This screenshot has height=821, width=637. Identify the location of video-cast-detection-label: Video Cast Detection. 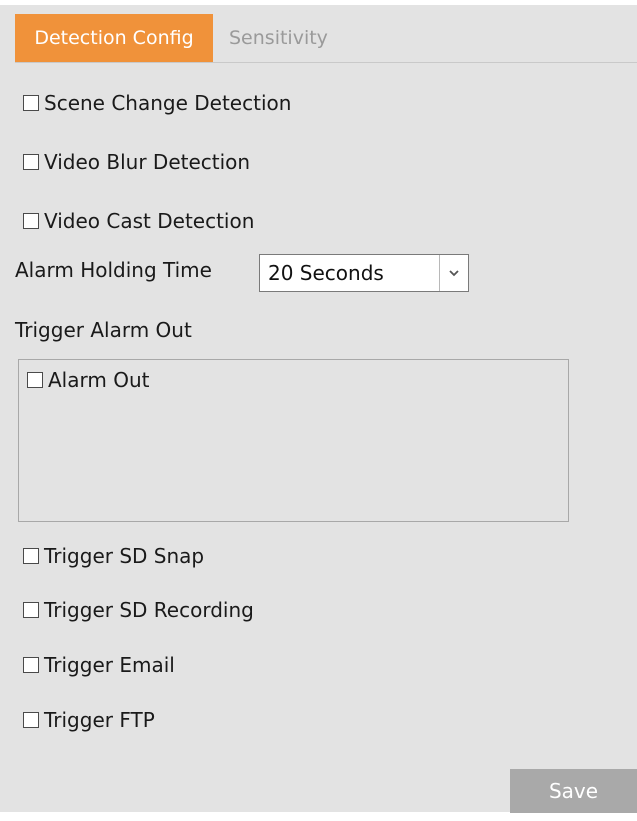
(149, 221).